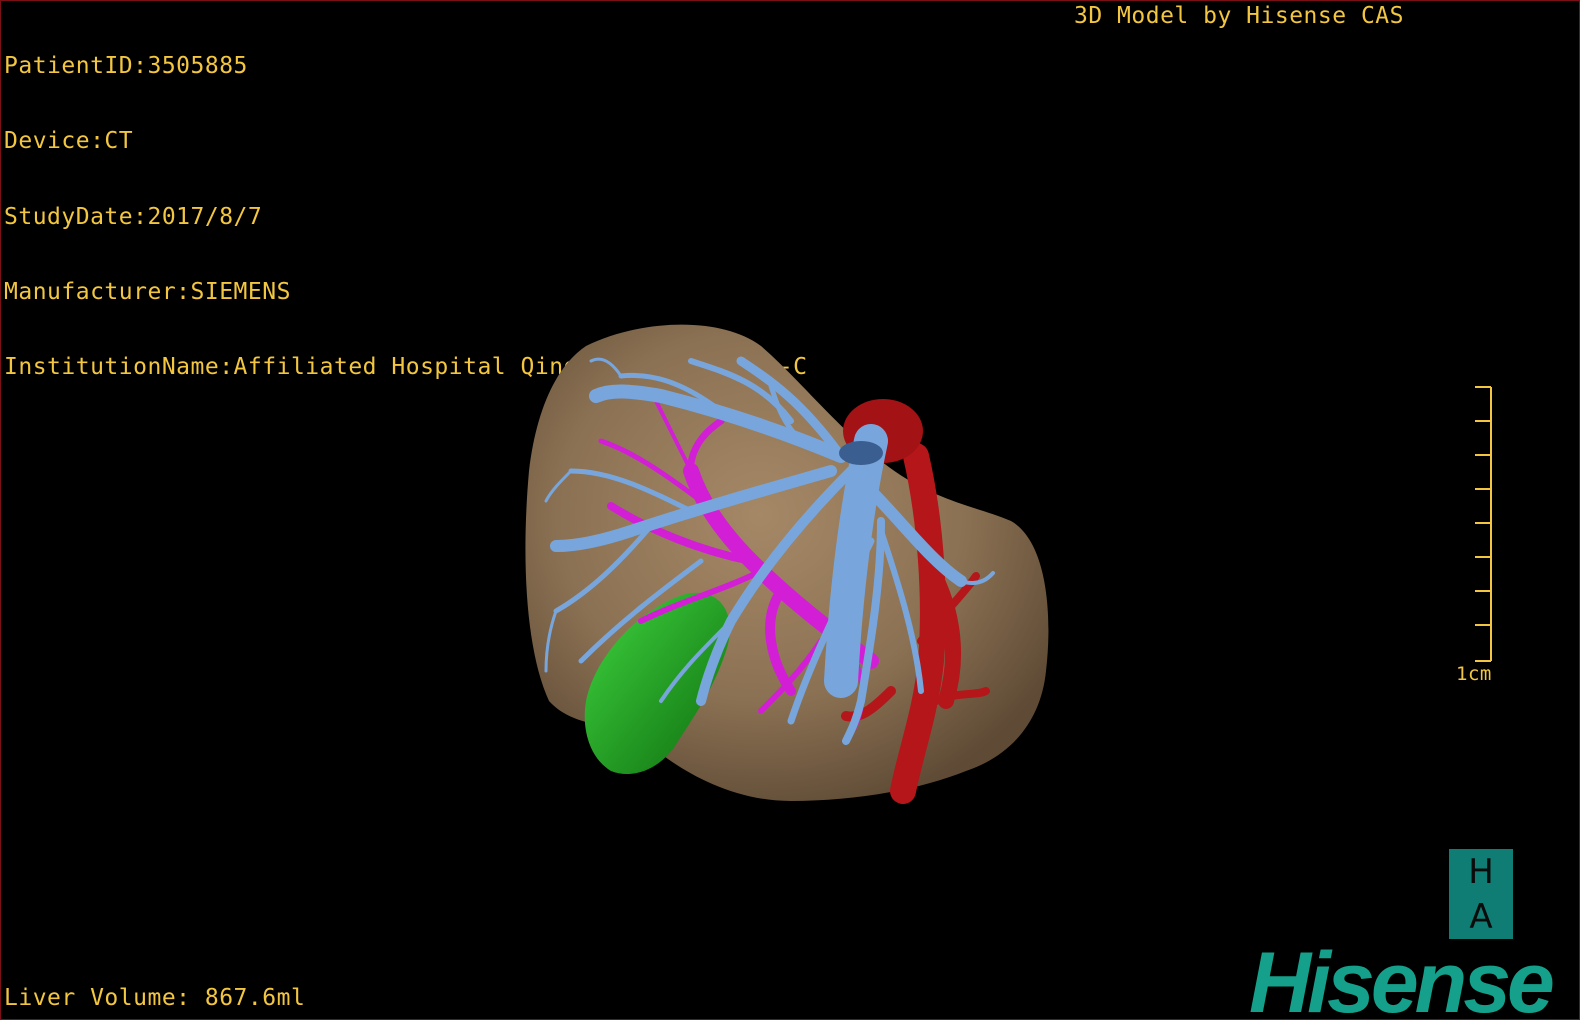 The height and width of the screenshot is (1020, 1580). I want to click on ha-logo-bottom: A, so click(1481, 916).